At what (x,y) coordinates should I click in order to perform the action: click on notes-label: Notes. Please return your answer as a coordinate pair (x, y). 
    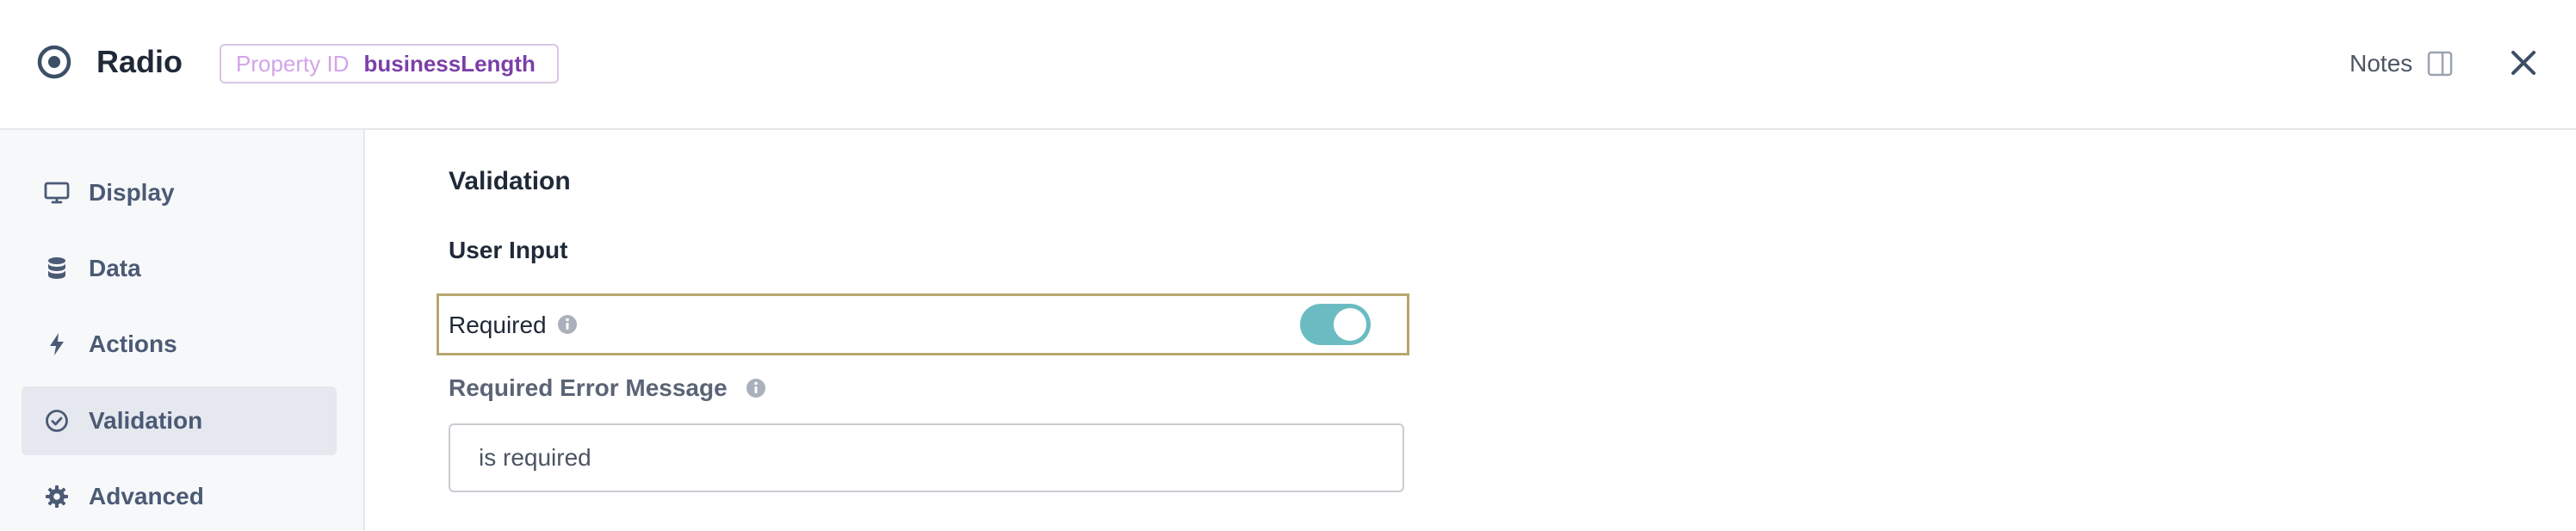
    Looking at the image, I should click on (2381, 63).